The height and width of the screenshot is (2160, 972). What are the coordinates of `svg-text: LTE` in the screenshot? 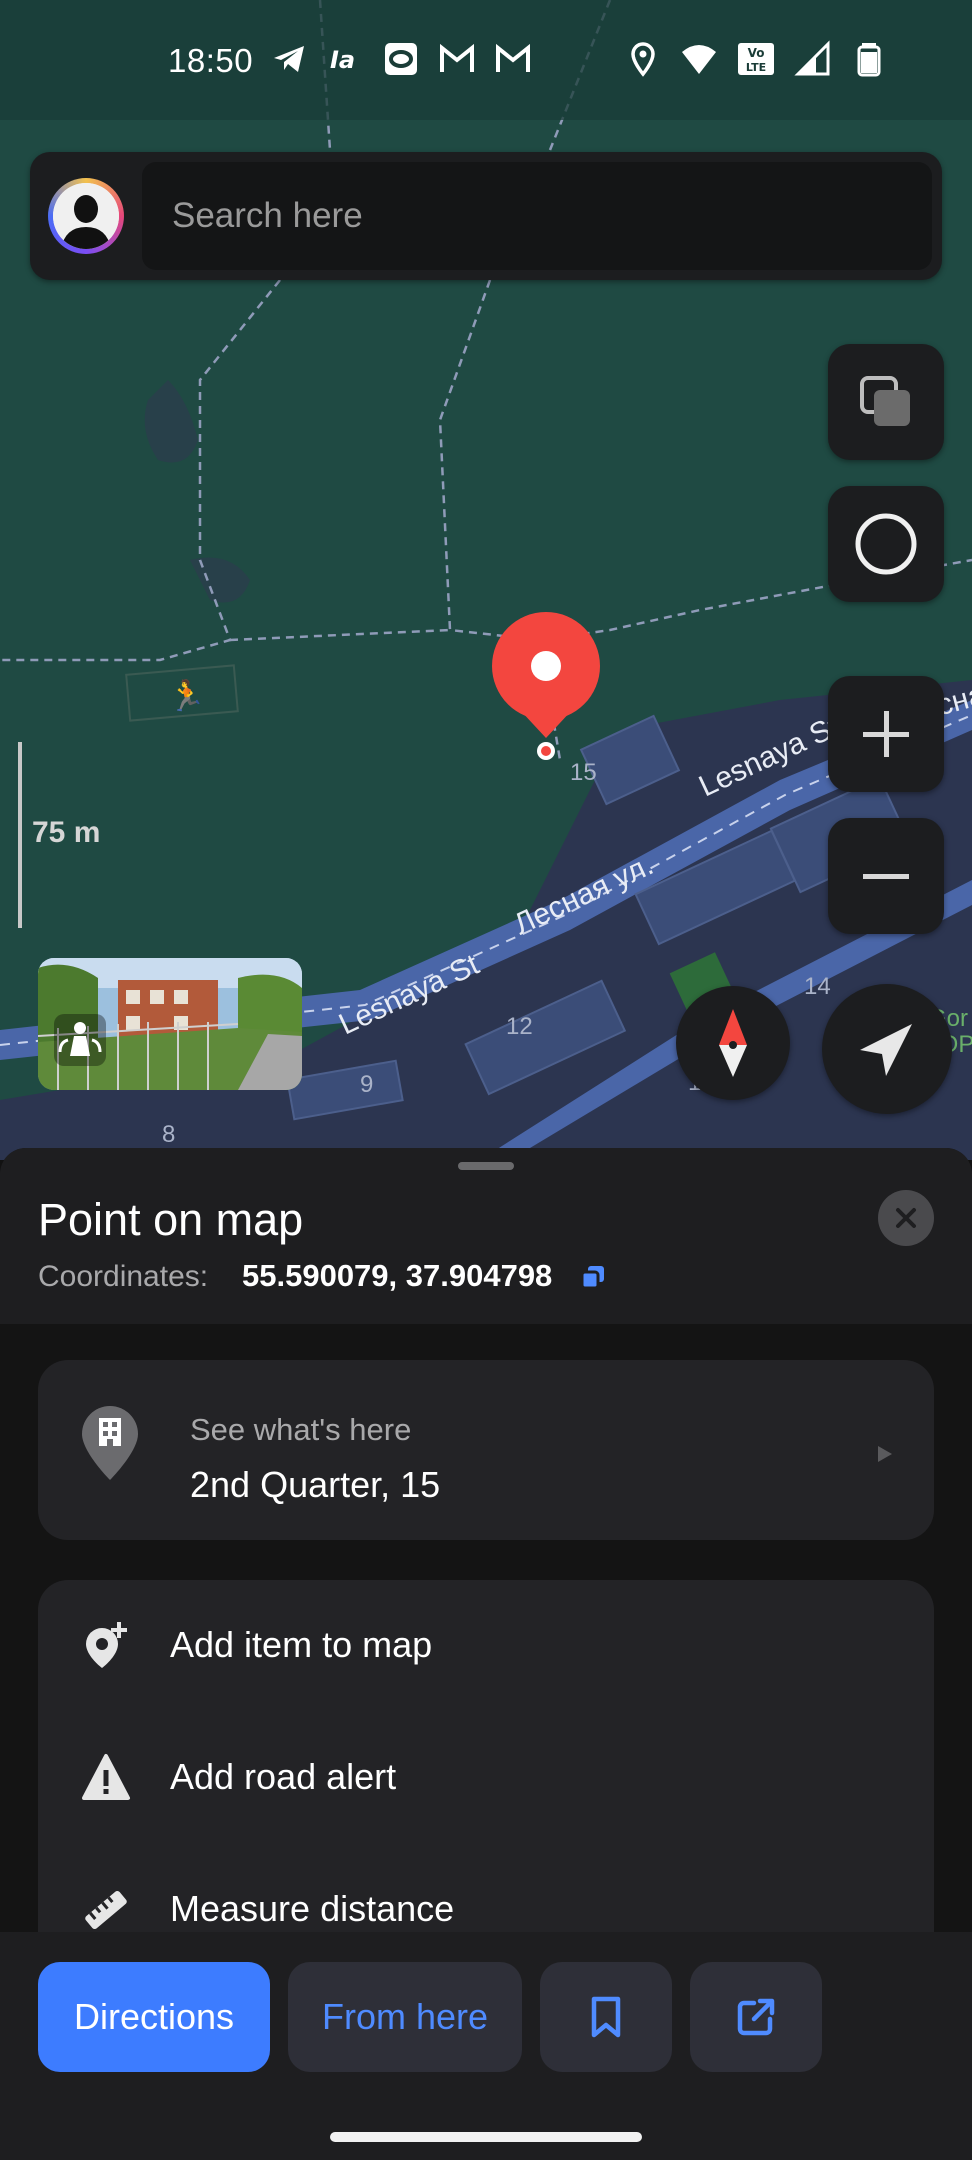 It's located at (756, 67).